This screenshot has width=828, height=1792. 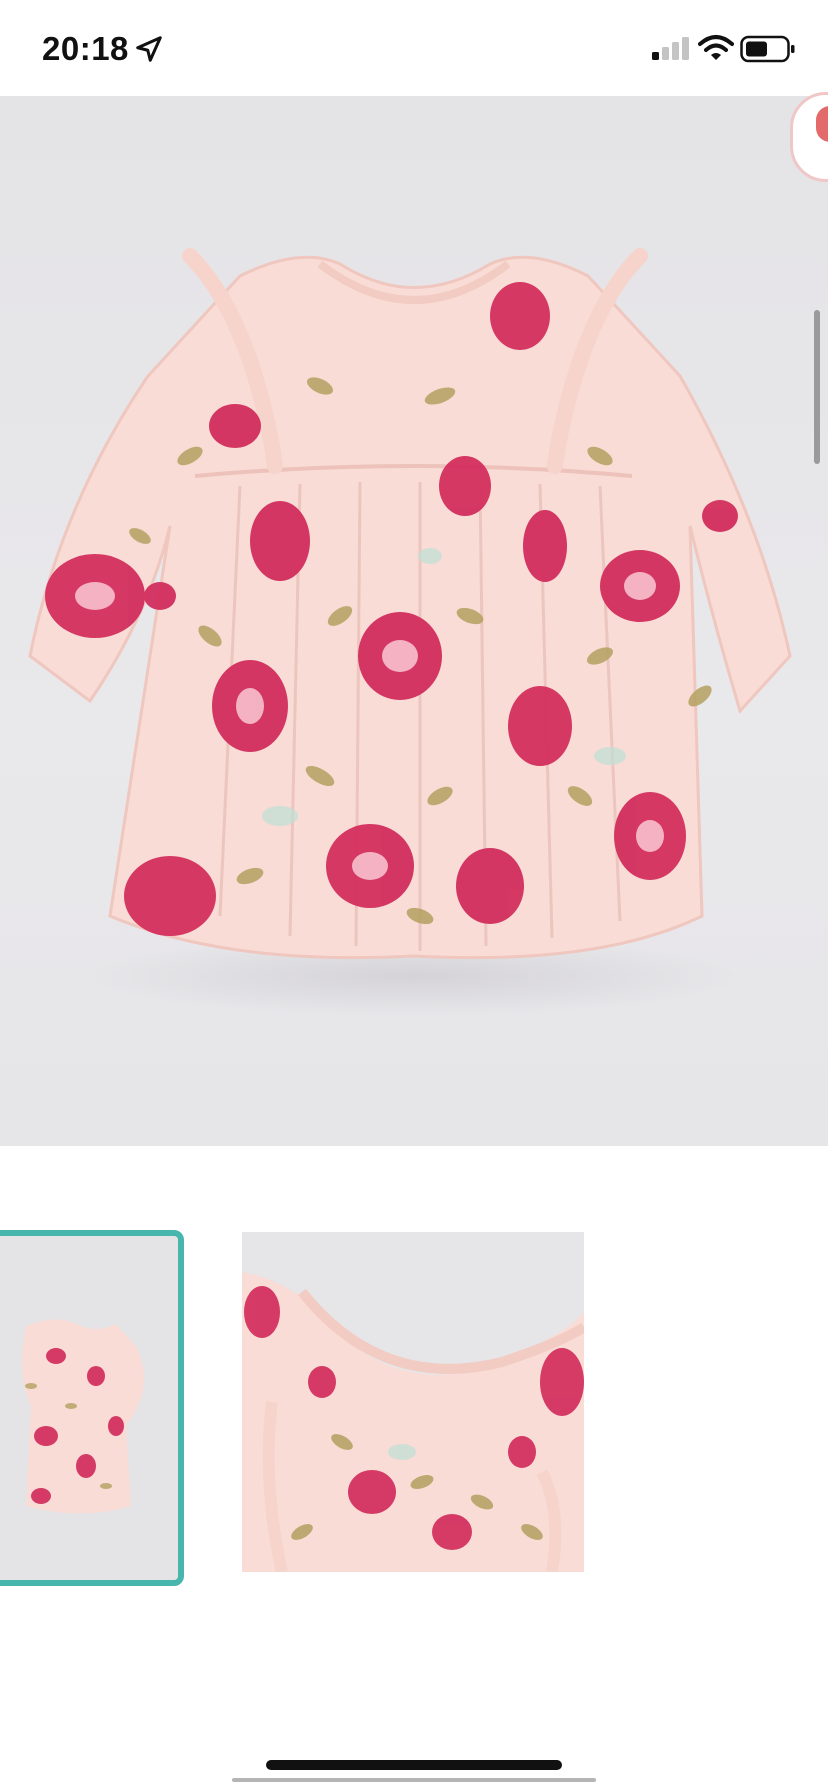 What do you see at coordinates (414, 1780) in the screenshot?
I see `home-indicator-track` at bounding box center [414, 1780].